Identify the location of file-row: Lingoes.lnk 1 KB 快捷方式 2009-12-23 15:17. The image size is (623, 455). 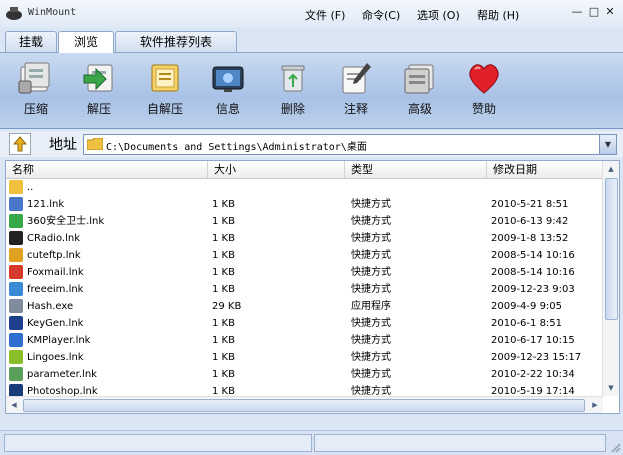
(304, 357).